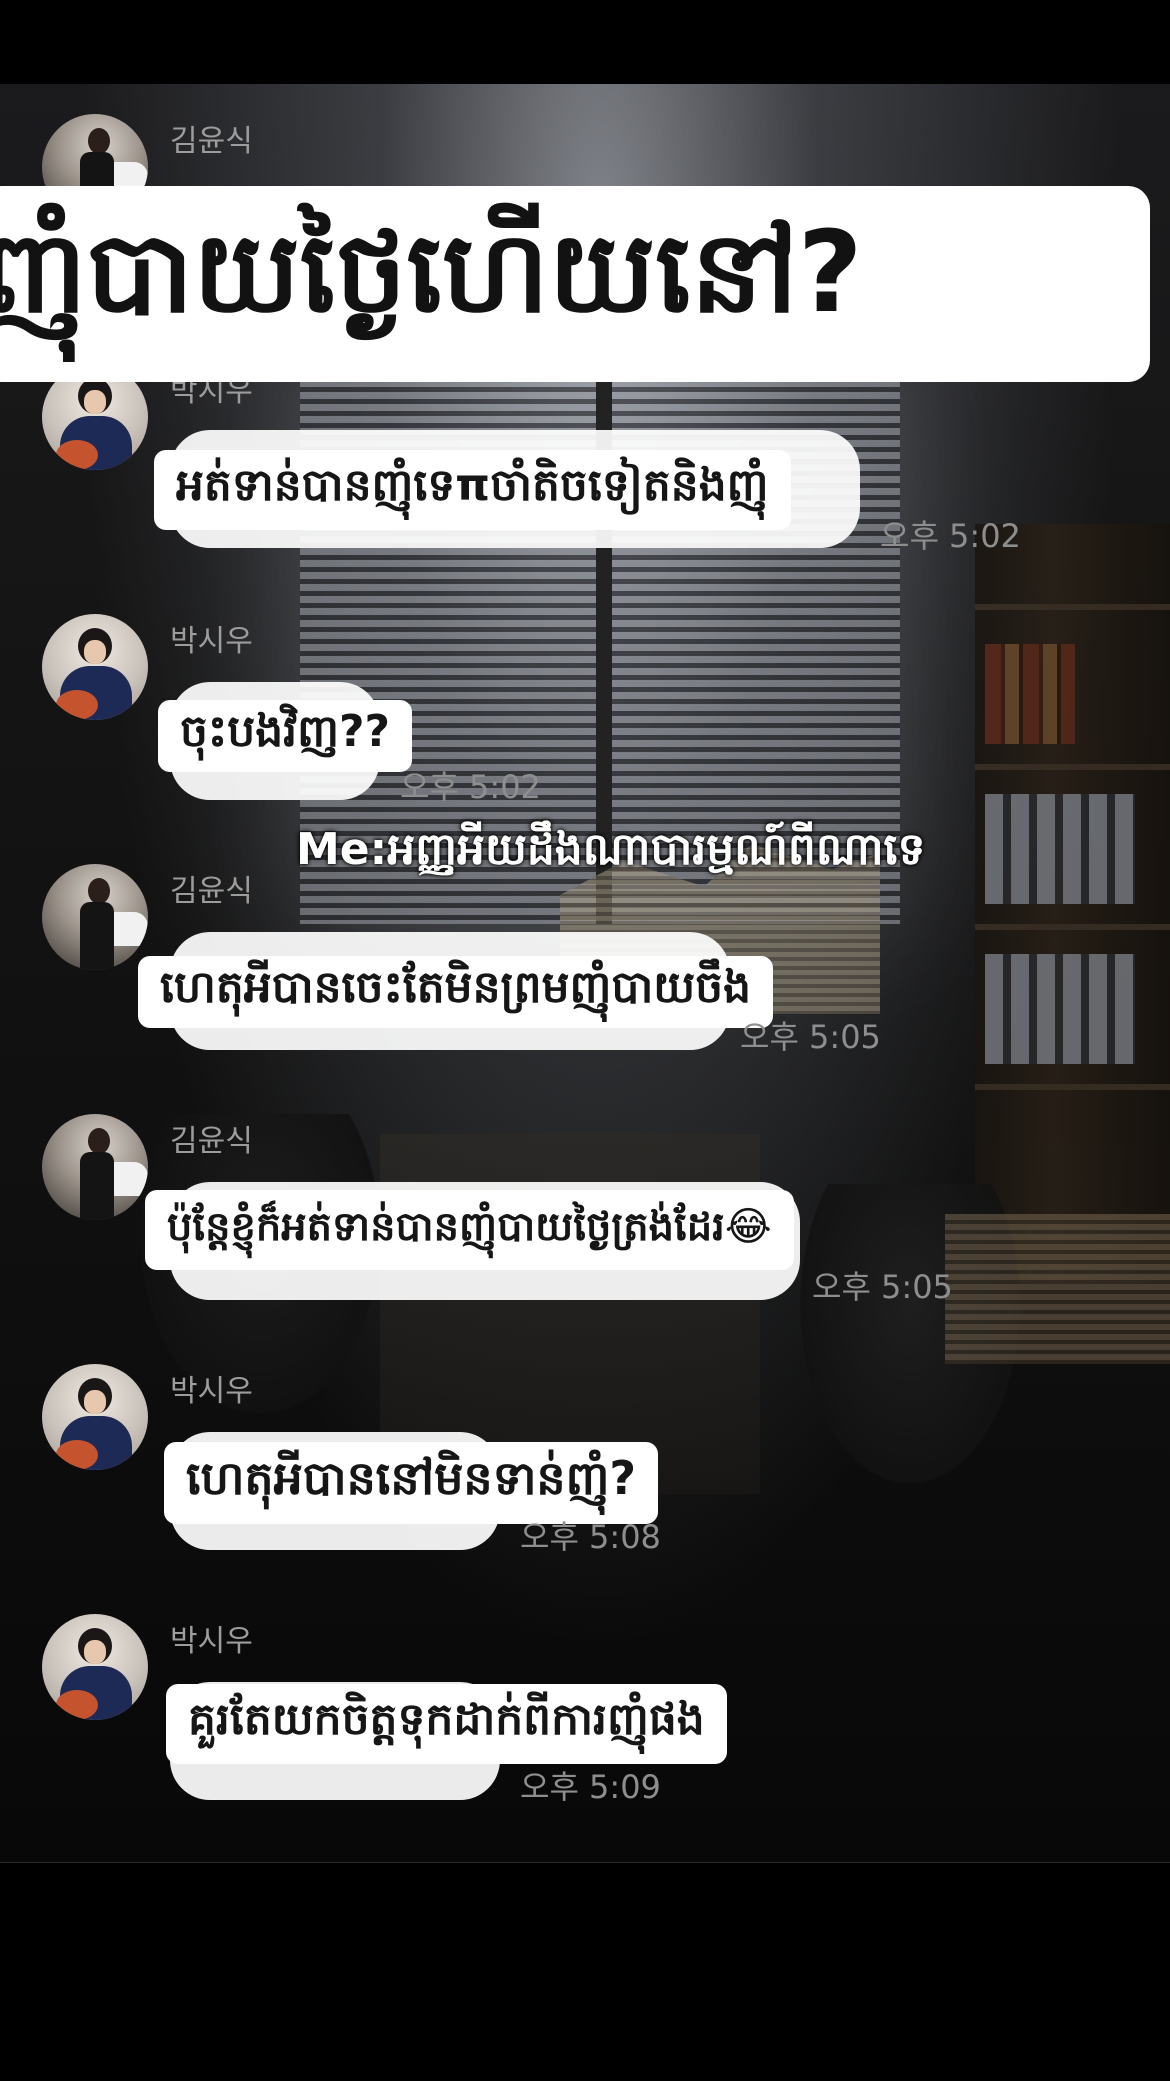  Describe the element at coordinates (285, 736) in the screenshot. I see `message-text: ចុះបងវិញ??` at that location.